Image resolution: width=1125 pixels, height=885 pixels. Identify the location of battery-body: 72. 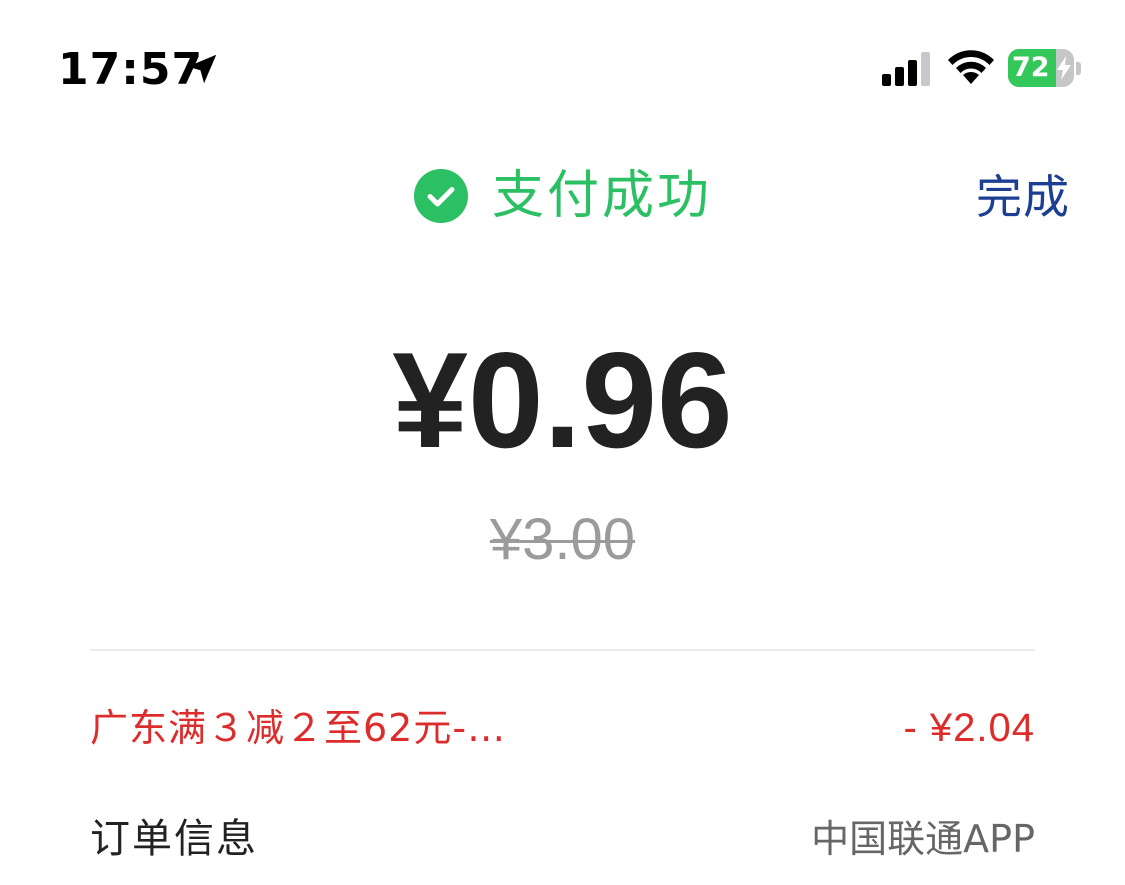
(1041, 68).